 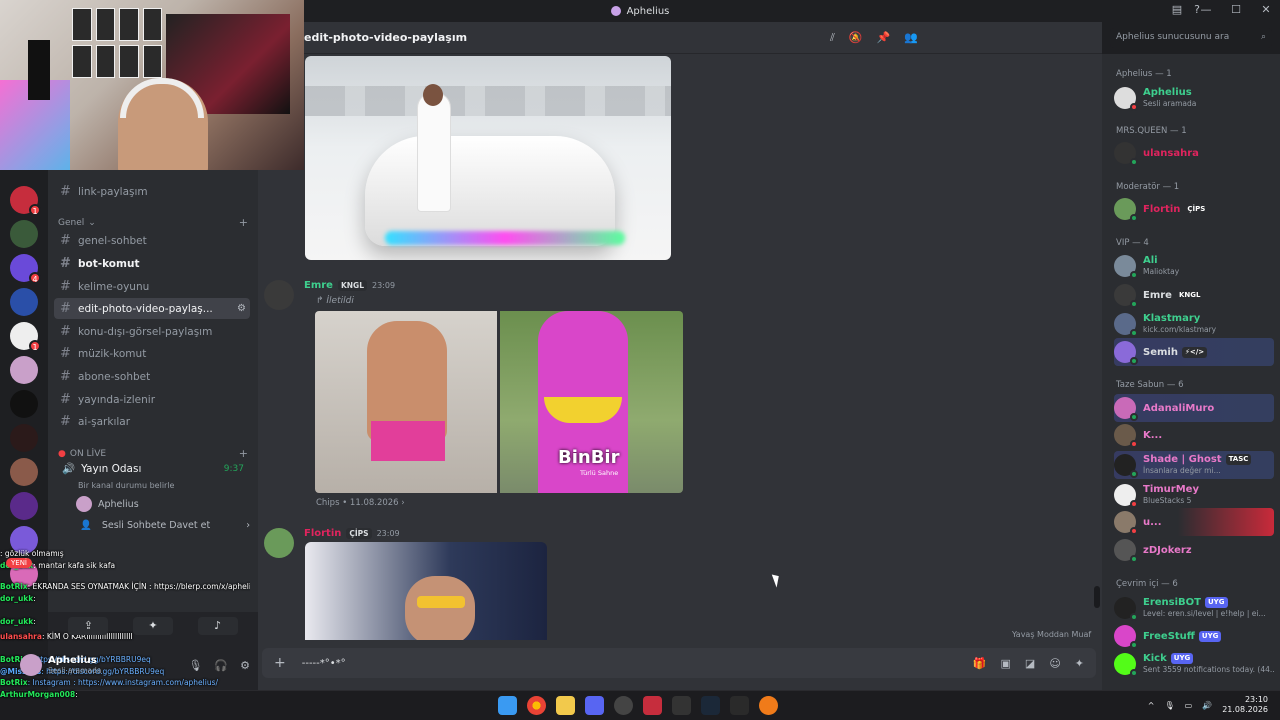 I want to click on channel-edit-photo-video: # edit-photo-video-paylaş... ⚙, so click(x=152, y=308).